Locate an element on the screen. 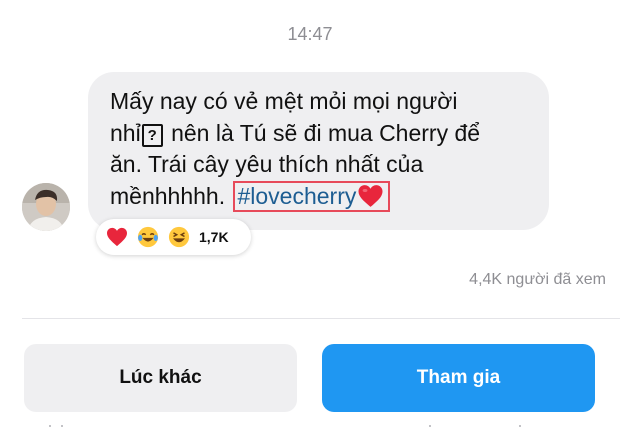  hashtag-link: #lovecherry is located at coordinates (296, 196).